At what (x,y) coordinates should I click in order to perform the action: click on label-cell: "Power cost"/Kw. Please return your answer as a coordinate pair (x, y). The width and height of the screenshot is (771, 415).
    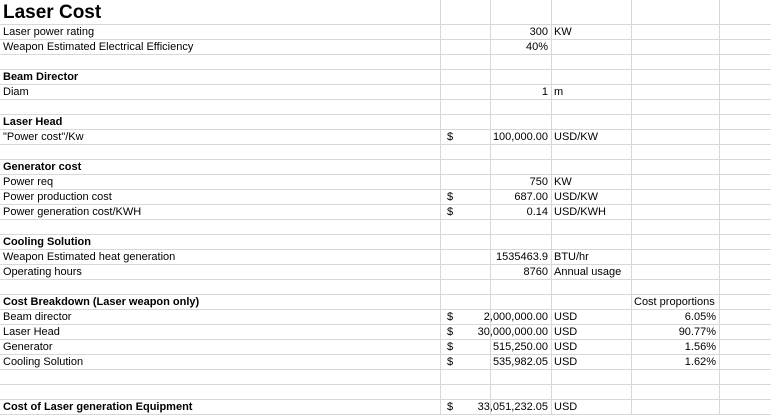
    Looking at the image, I should click on (263, 137).